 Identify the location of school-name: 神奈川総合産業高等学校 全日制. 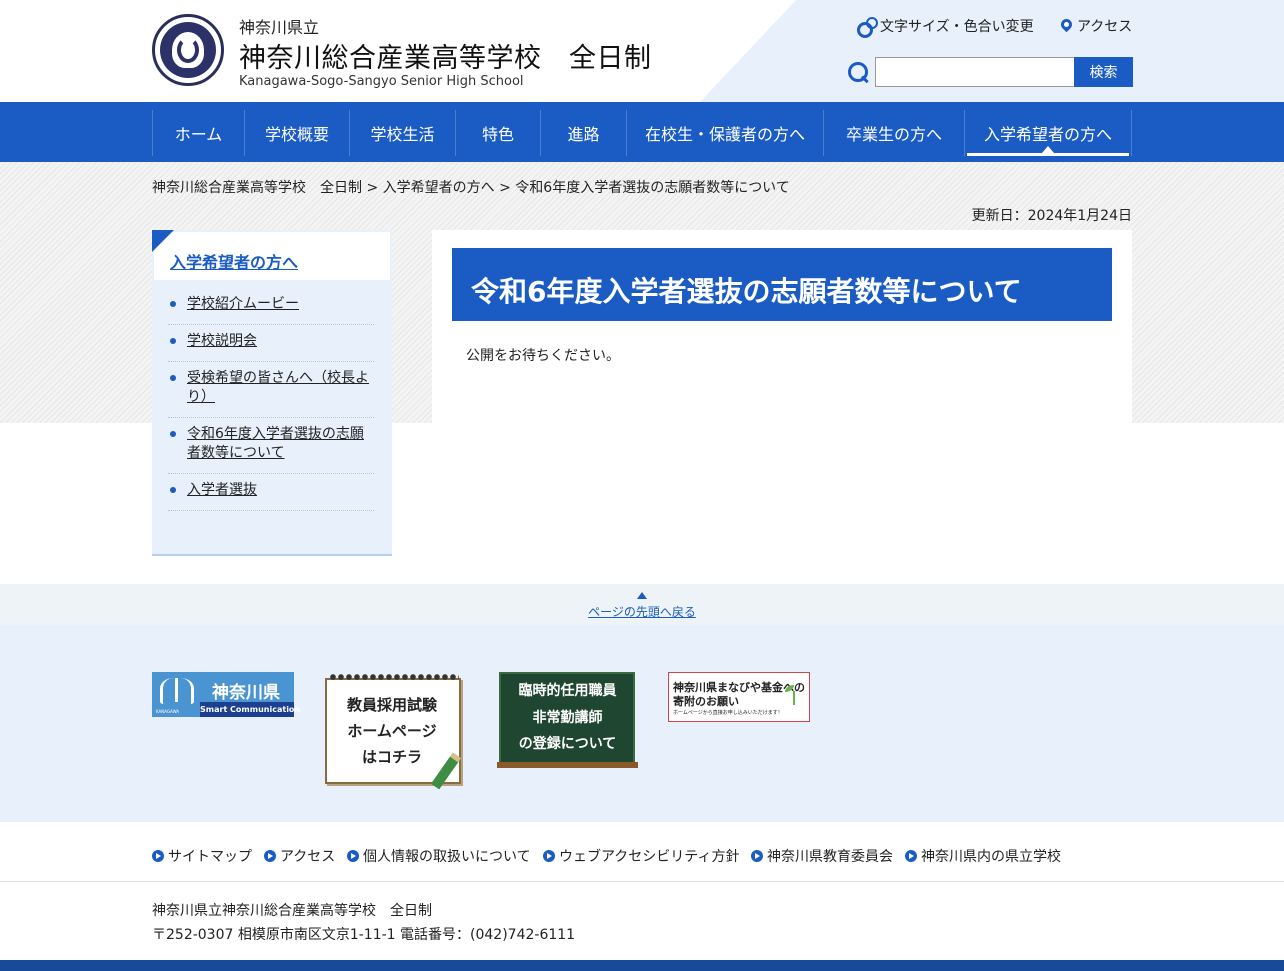
(445, 55).